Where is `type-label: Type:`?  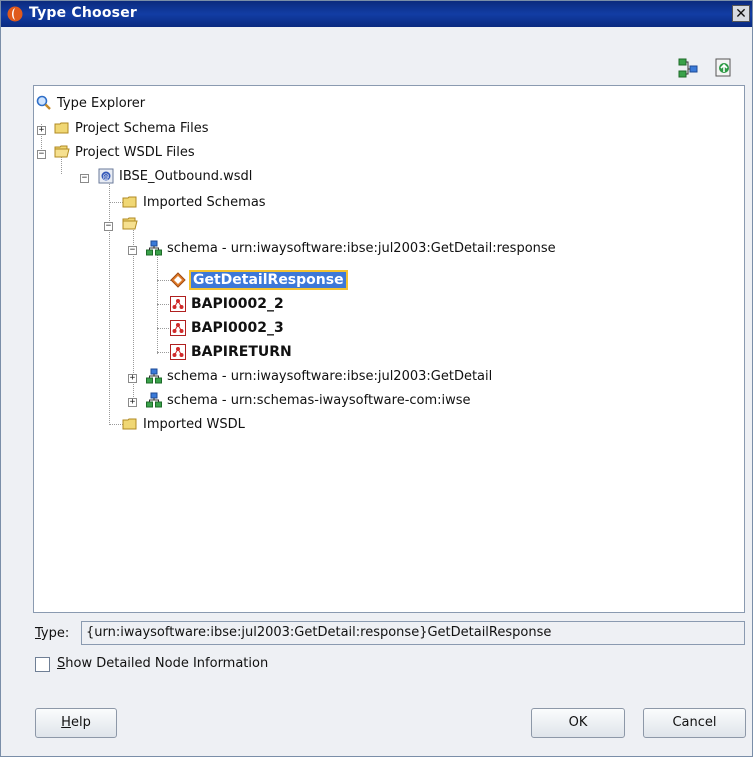 type-label: Type: is located at coordinates (52, 633).